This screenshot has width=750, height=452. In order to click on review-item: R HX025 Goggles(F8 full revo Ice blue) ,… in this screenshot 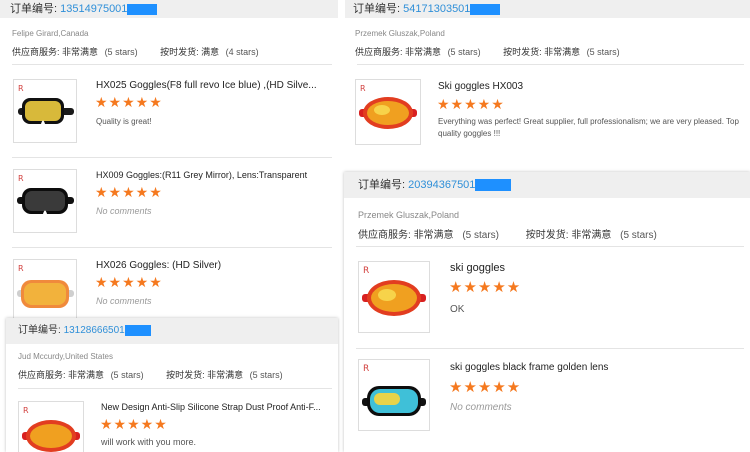, I will do `click(169, 113)`.